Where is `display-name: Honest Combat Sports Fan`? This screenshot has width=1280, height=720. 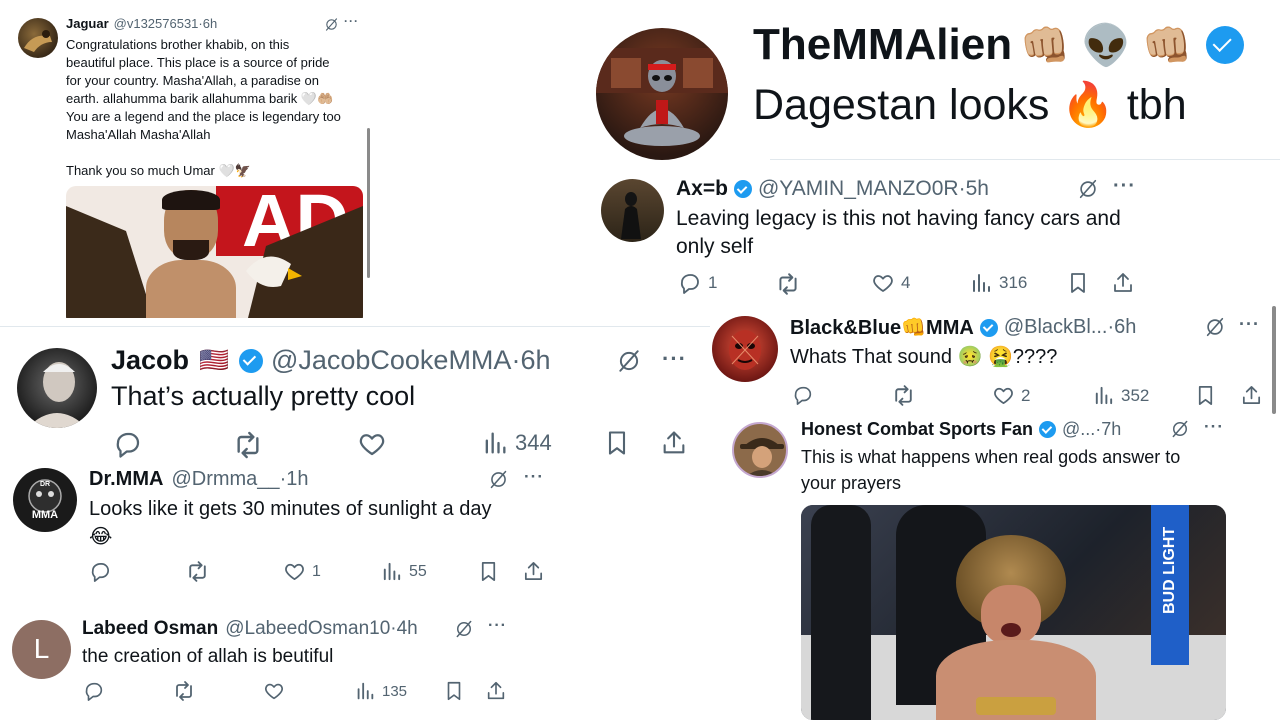 display-name: Honest Combat Sports Fan is located at coordinates (917, 429).